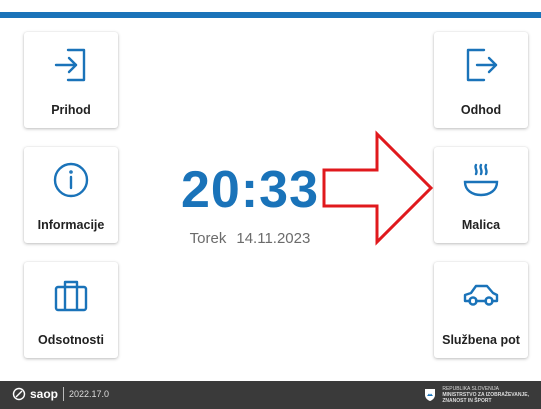 This screenshot has width=541, height=409. Describe the element at coordinates (481, 110) in the screenshot. I see `departure-label: Odhod` at that location.